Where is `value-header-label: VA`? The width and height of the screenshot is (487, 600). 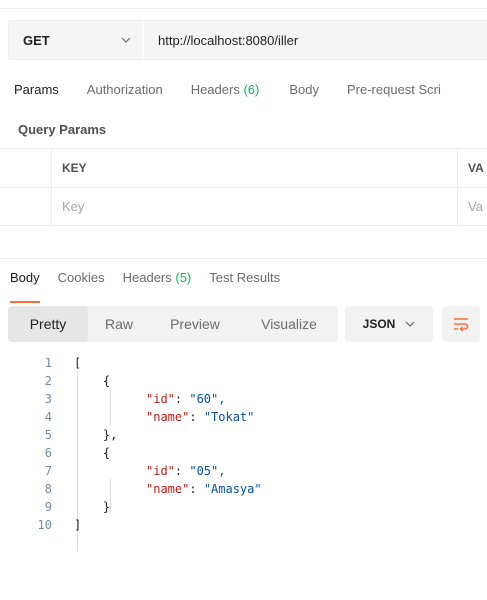 value-header-label: VA is located at coordinates (476, 168).